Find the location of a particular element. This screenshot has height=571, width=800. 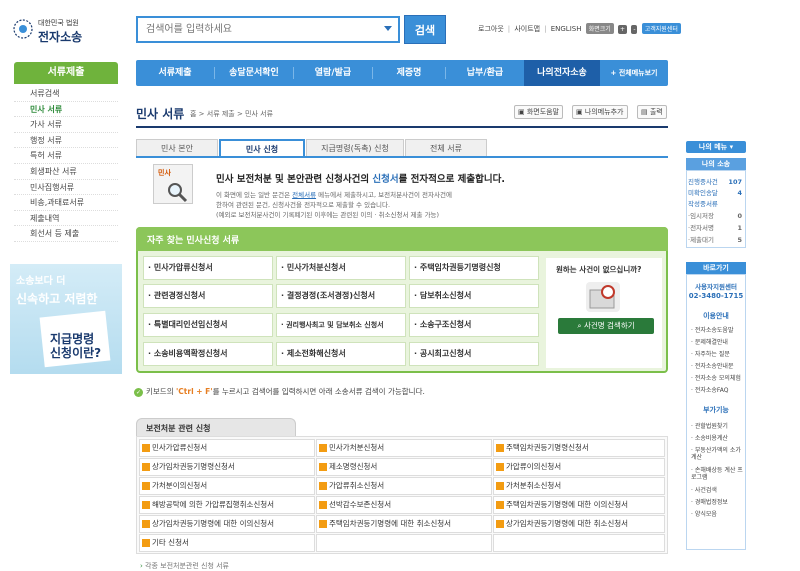

sidebar-item-civil: 민사 서류 is located at coordinates (66, 110).